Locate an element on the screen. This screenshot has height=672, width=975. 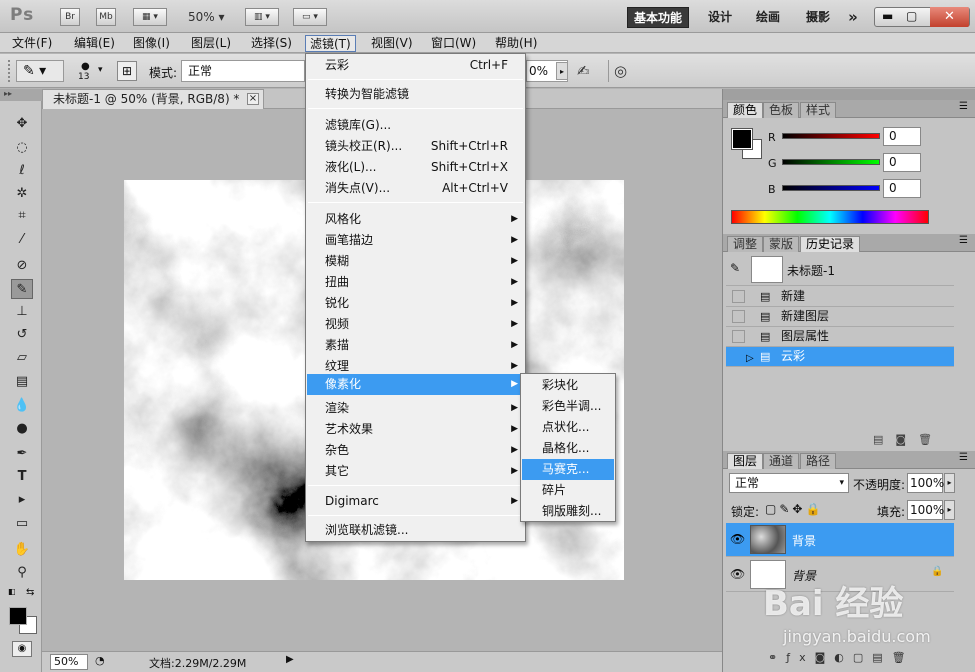
default-colors-icon: ◧ is located at coordinates (13, 592).